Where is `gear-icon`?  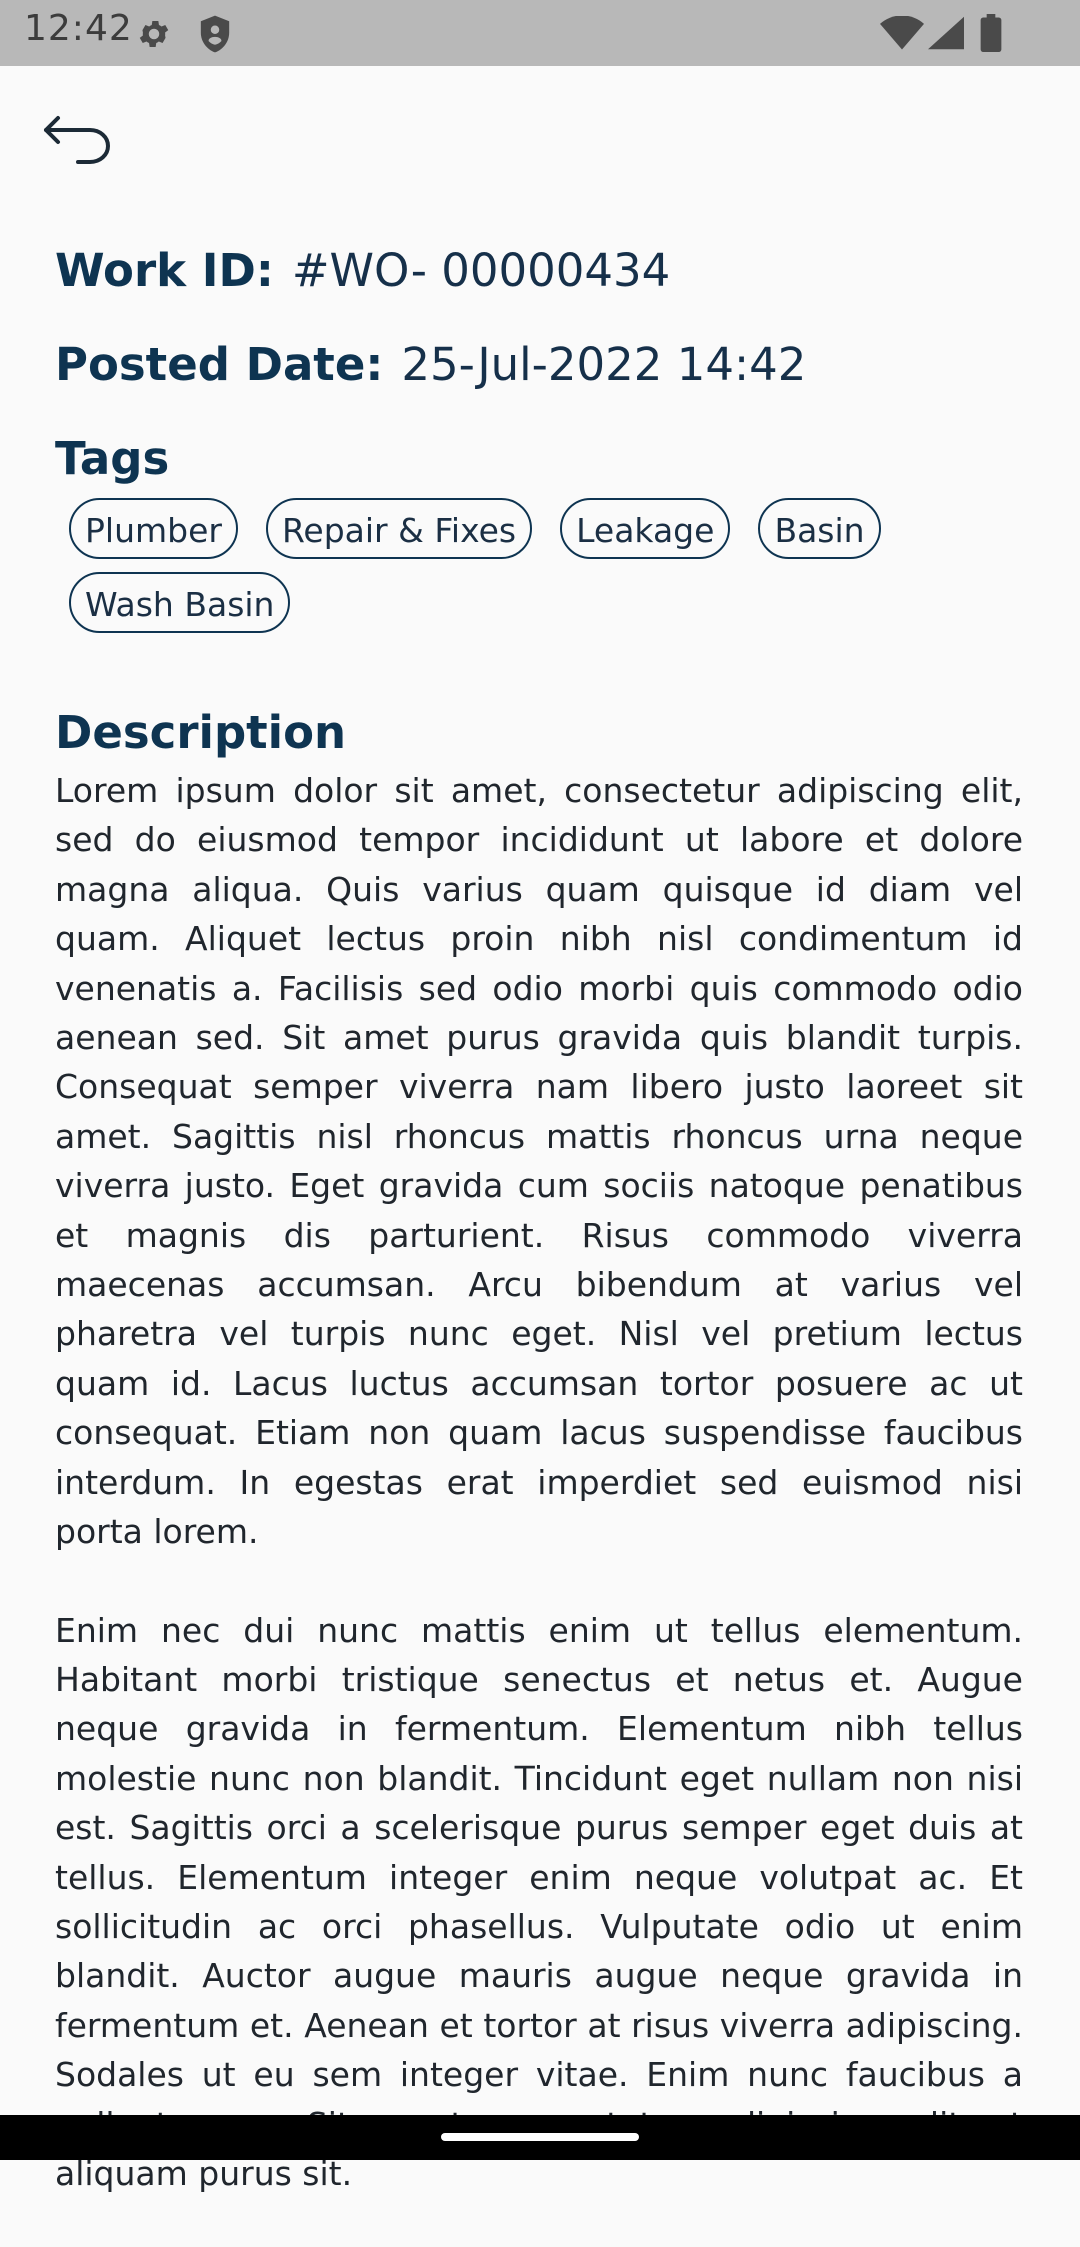
gear-icon is located at coordinates (154, 36).